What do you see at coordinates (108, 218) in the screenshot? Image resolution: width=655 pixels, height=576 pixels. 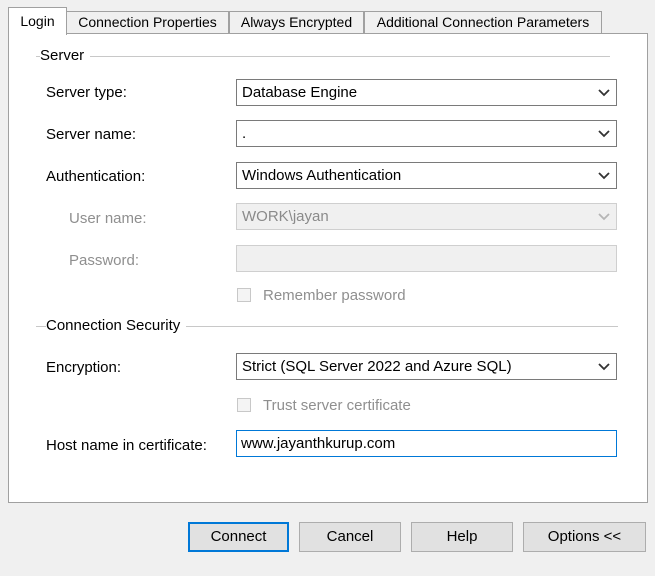 I see `user-name-label: User name:` at bounding box center [108, 218].